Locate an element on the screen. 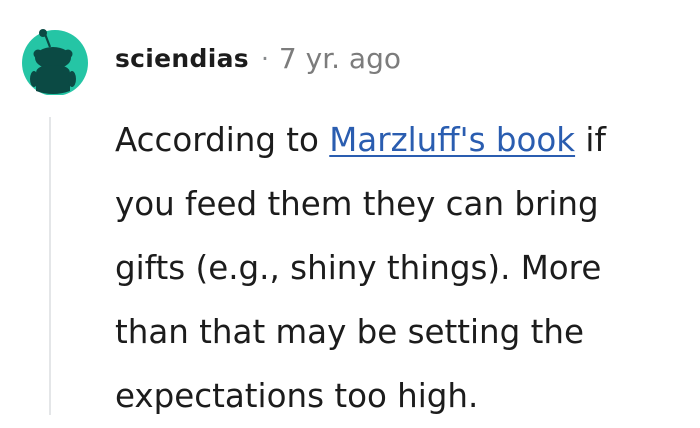 This screenshot has width=700, height=428. body-text-line3: gifts (e.g., shiny things). More is located at coordinates (358, 268).